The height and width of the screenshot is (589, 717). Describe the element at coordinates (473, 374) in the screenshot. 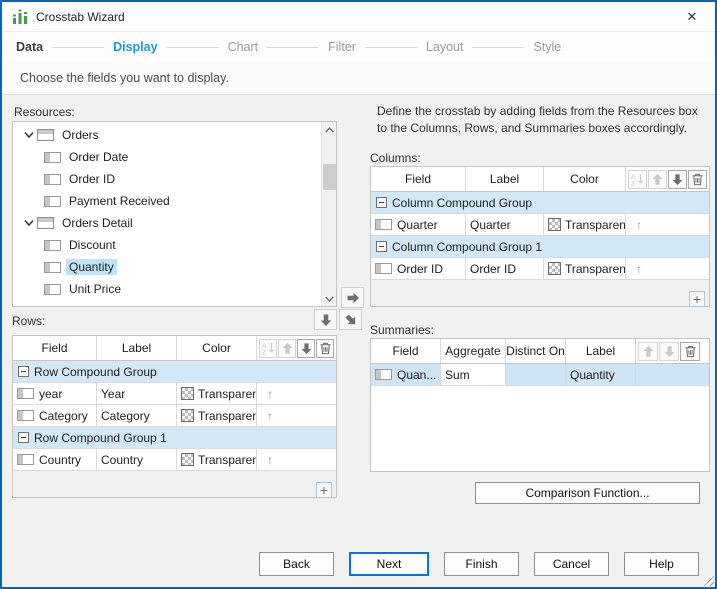

I see `aggregate-cell: Sum` at that location.